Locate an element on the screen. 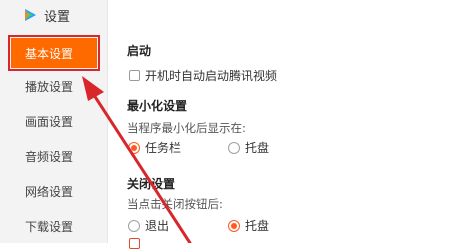  sidebar-item-display-settings: 画面设置 is located at coordinates (53, 121).